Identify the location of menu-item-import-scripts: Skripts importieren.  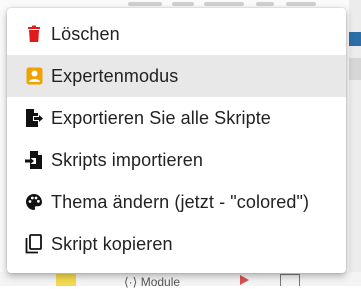
(176, 160).